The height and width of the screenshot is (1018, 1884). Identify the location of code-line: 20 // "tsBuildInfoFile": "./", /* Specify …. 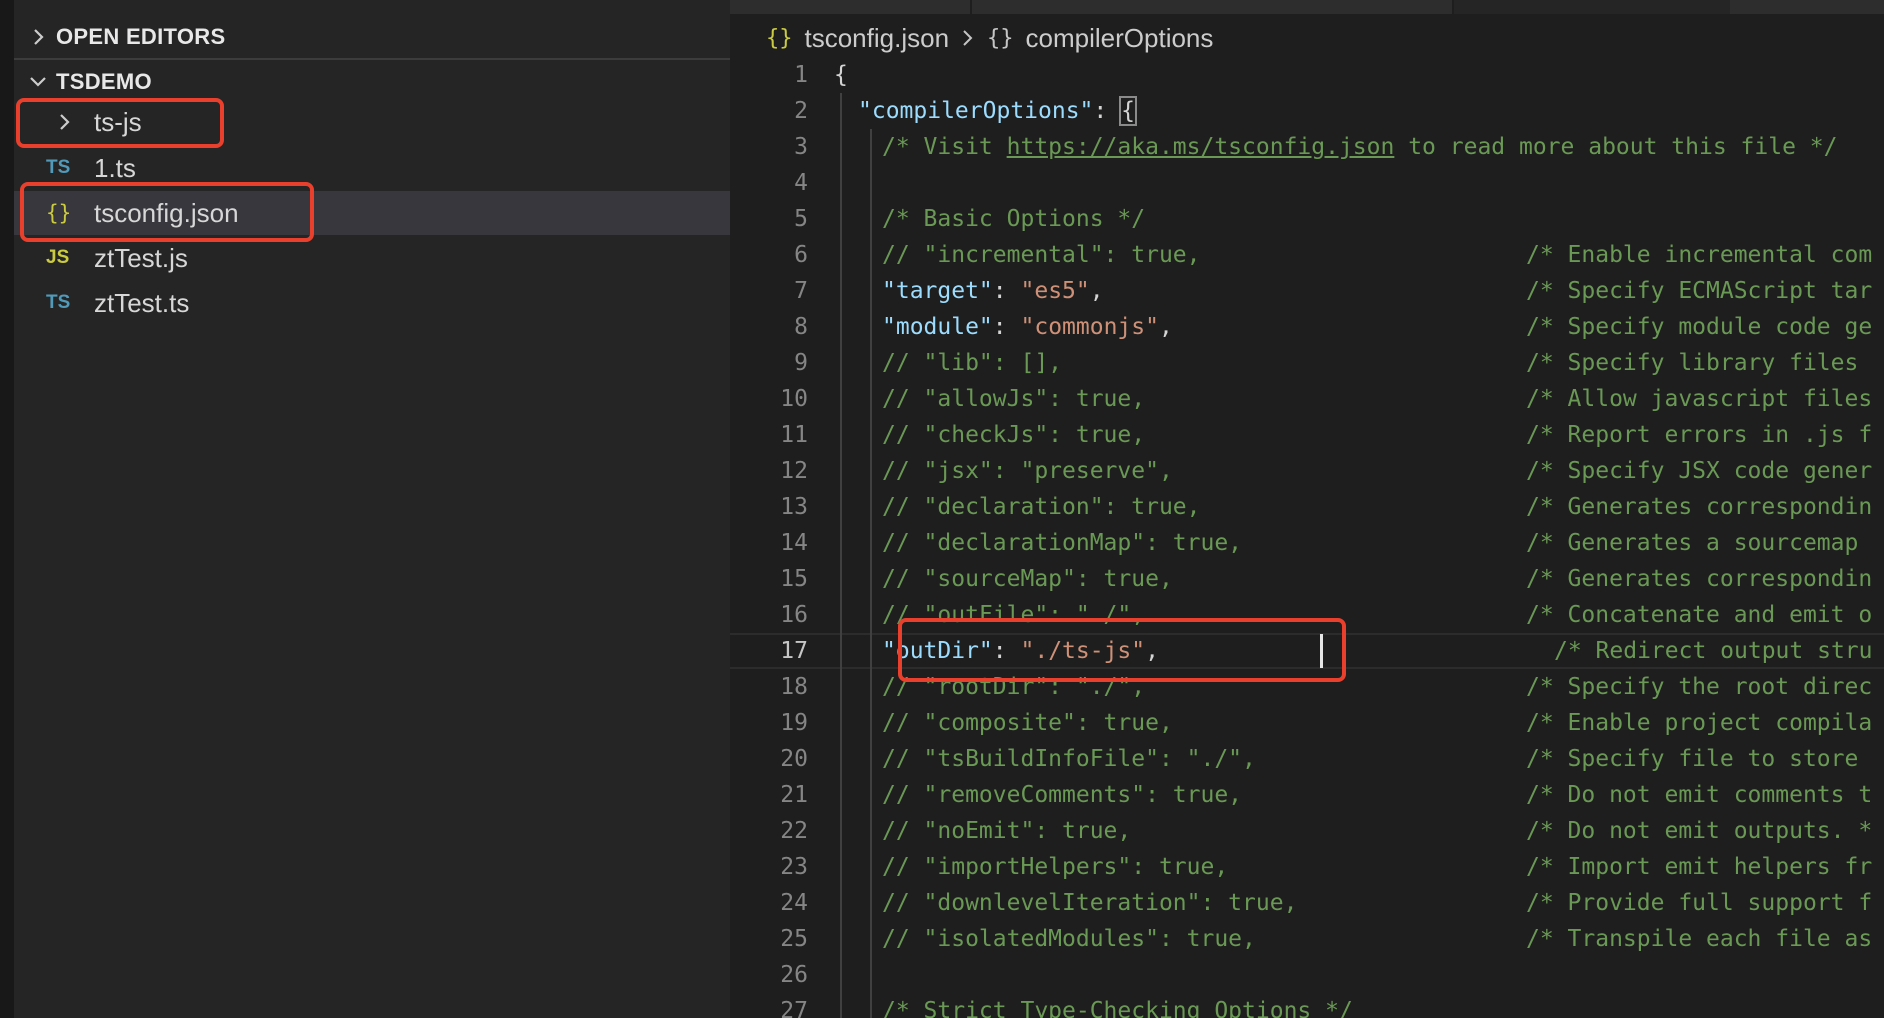
(1307, 759).